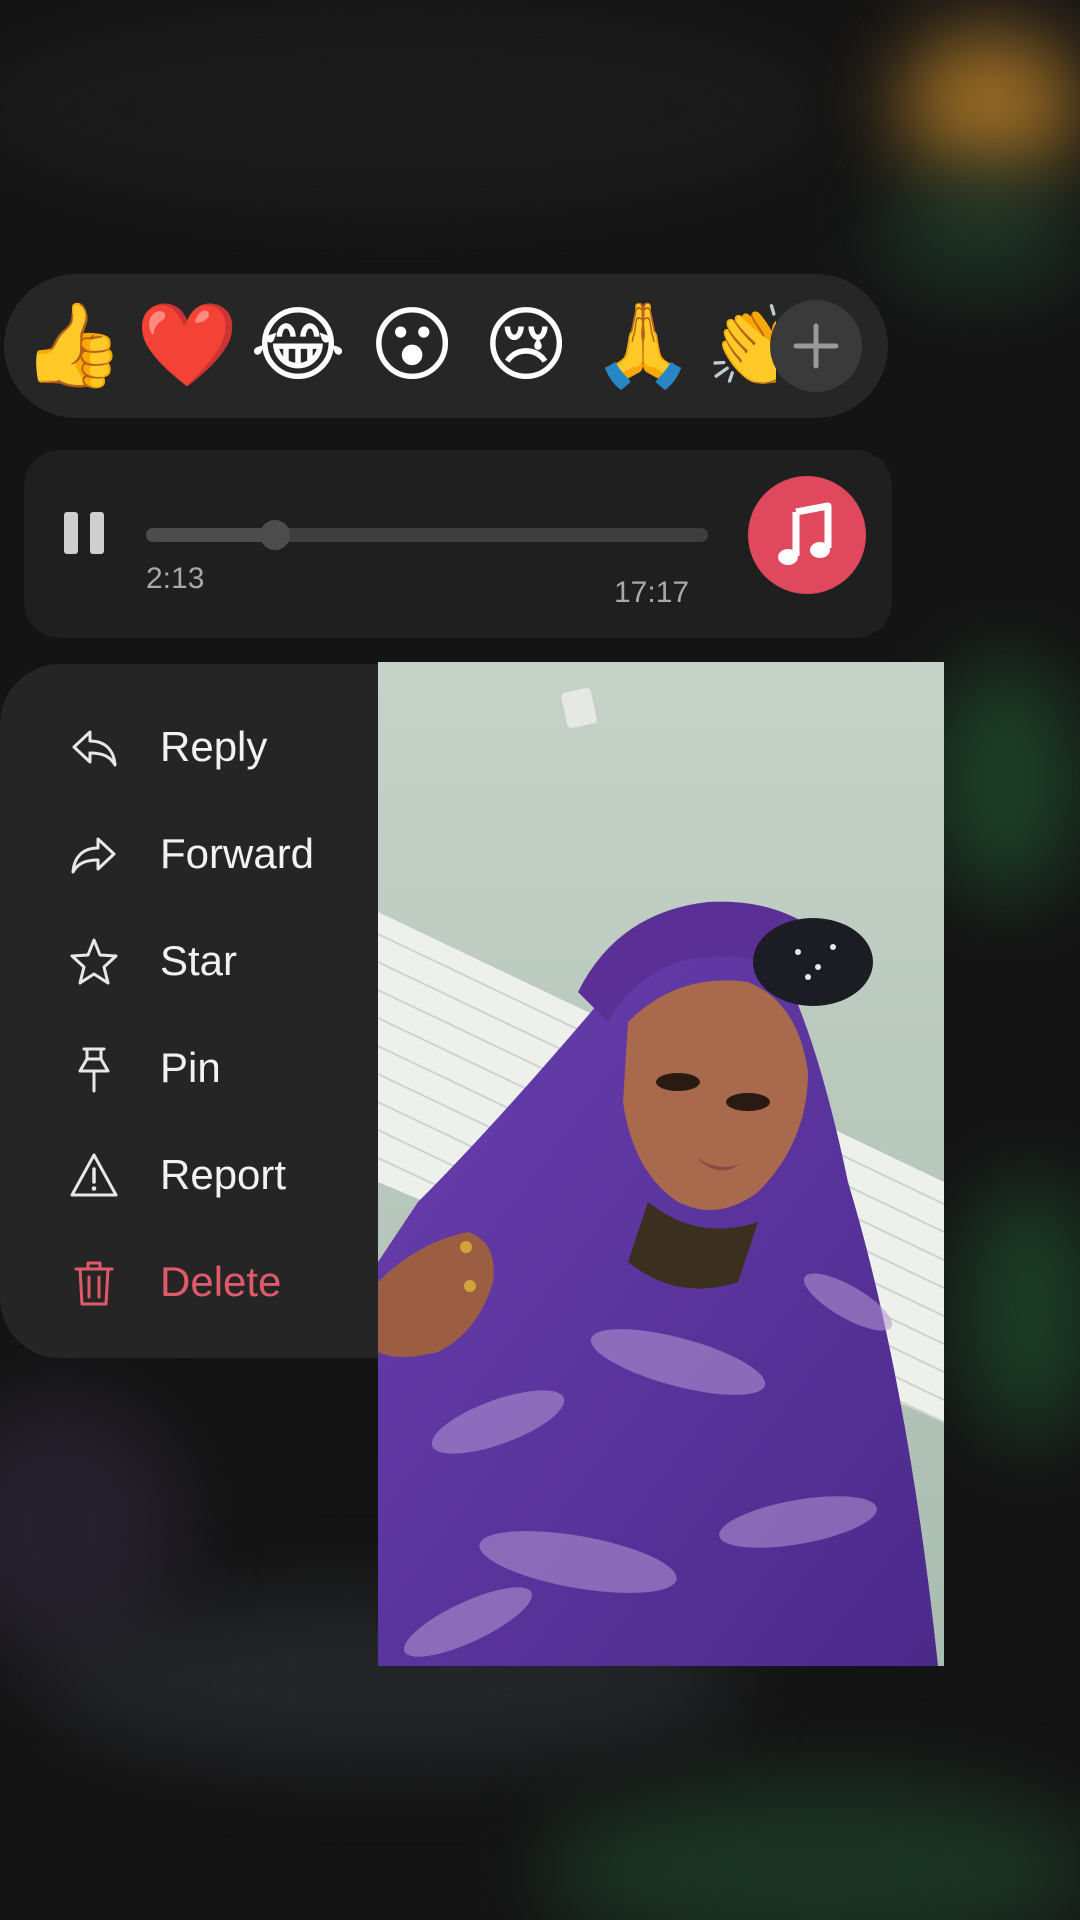  I want to click on trash-icon, so click(94, 1283).